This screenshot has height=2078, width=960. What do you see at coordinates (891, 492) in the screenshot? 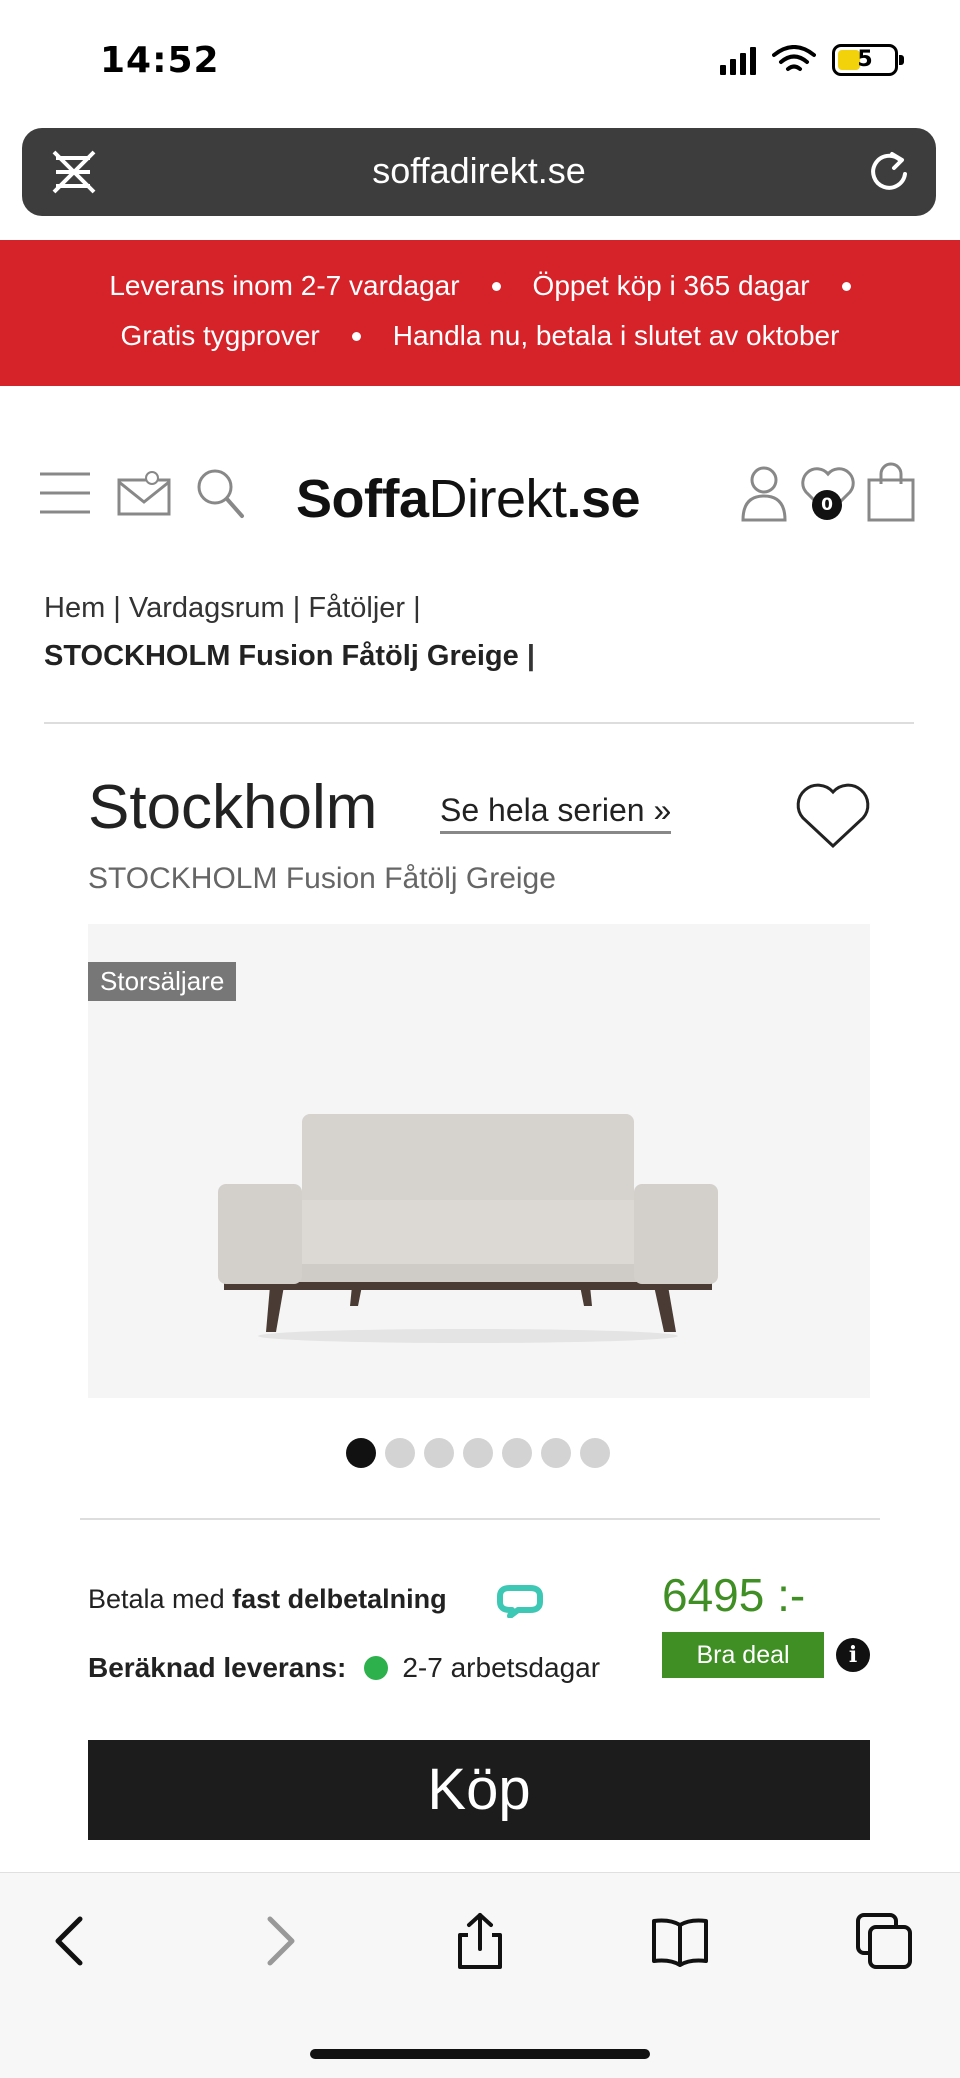
I see `bag-icon` at bounding box center [891, 492].